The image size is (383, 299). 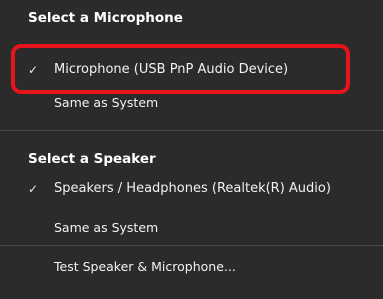 What do you see at coordinates (191, 103) in the screenshot?
I see `menu-item-mic-same-as-system: Same as System` at bounding box center [191, 103].